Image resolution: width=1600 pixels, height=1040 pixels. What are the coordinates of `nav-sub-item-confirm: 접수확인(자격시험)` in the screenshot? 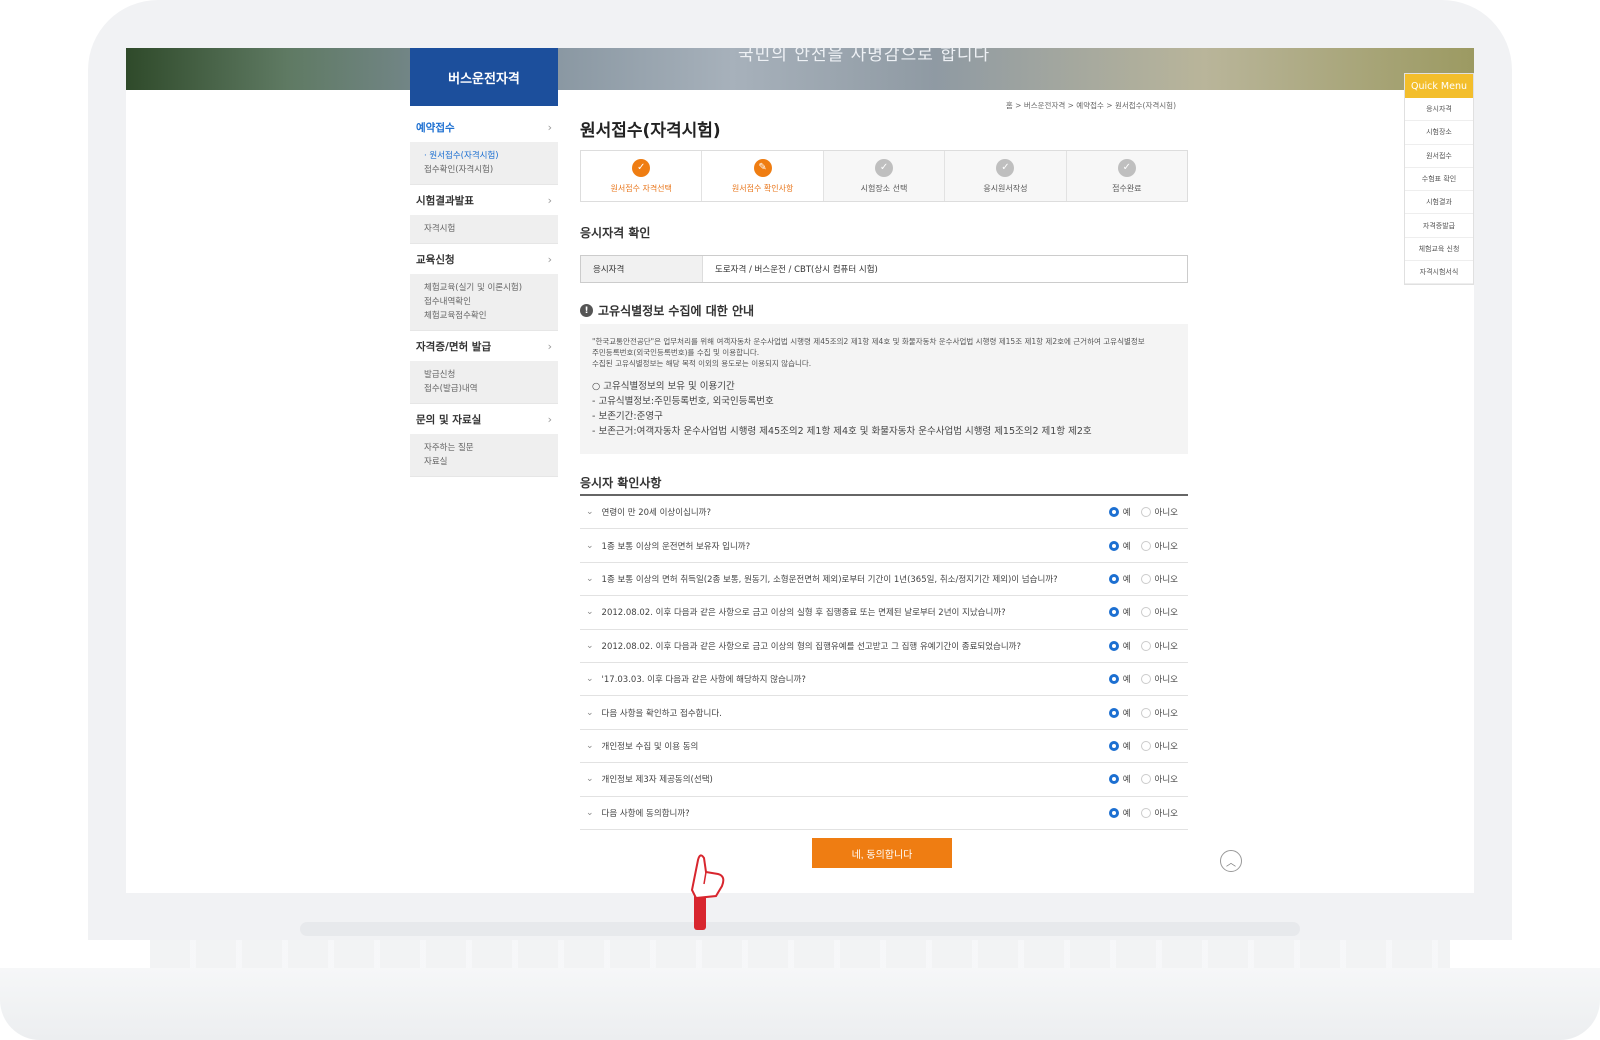 It's located at (484, 170).